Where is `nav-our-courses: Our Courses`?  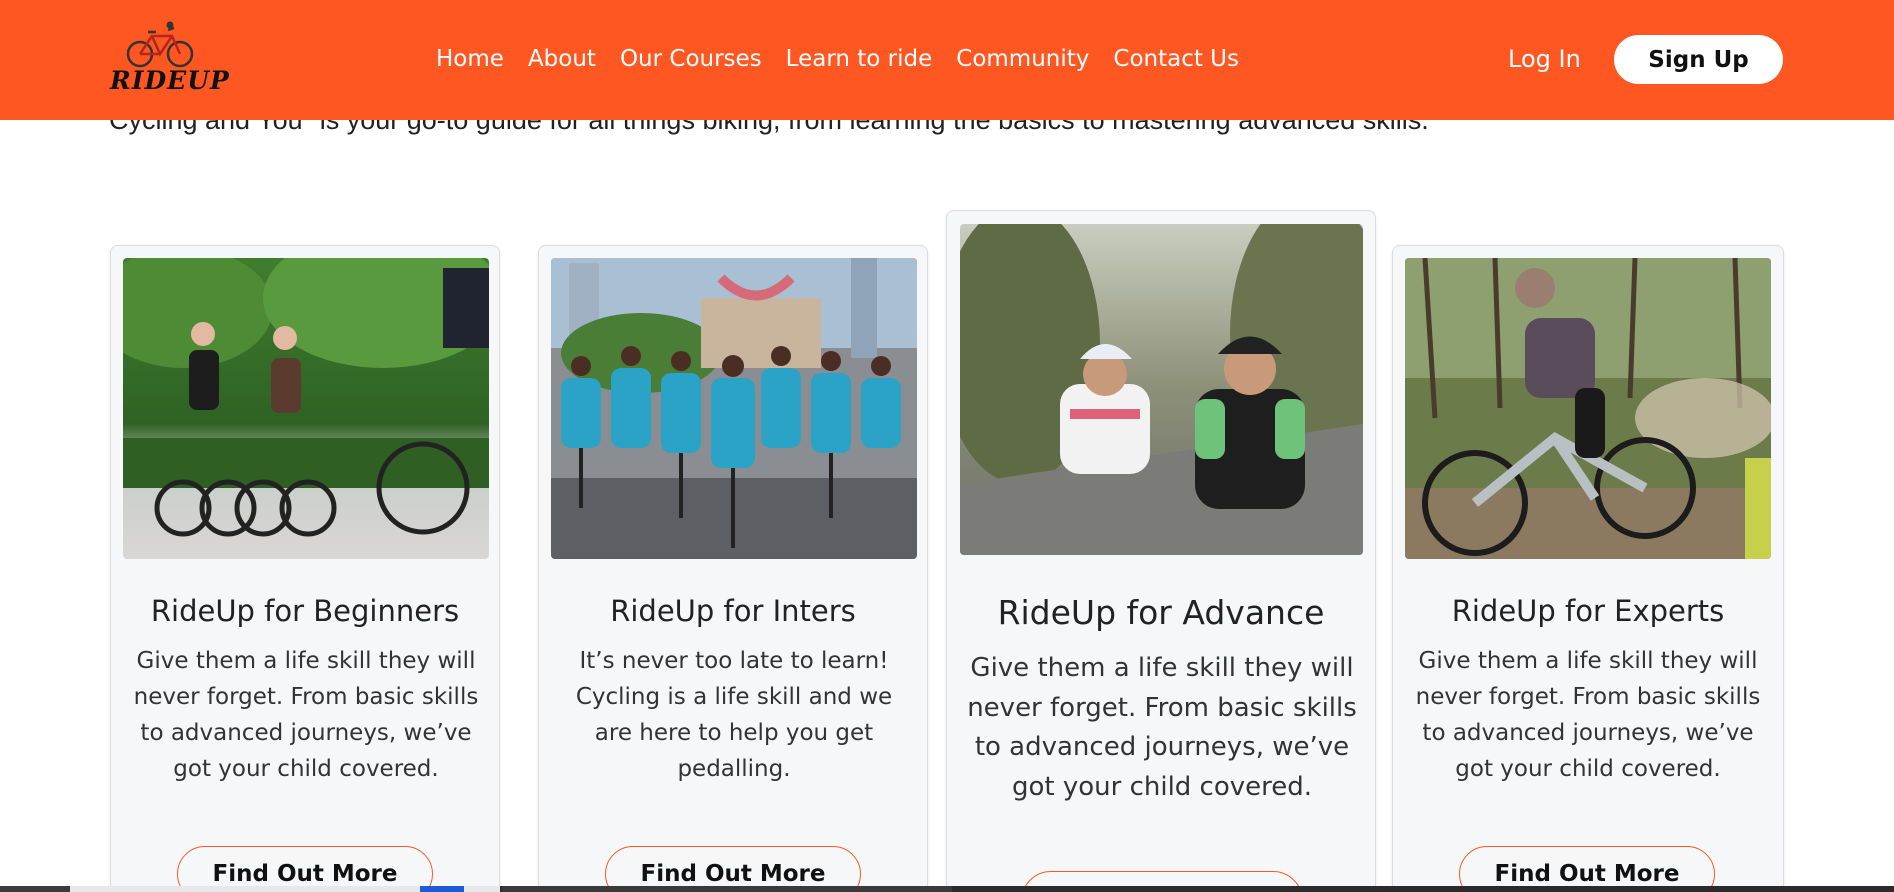
nav-our-courses: Our Courses is located at coordinates (691, 59).